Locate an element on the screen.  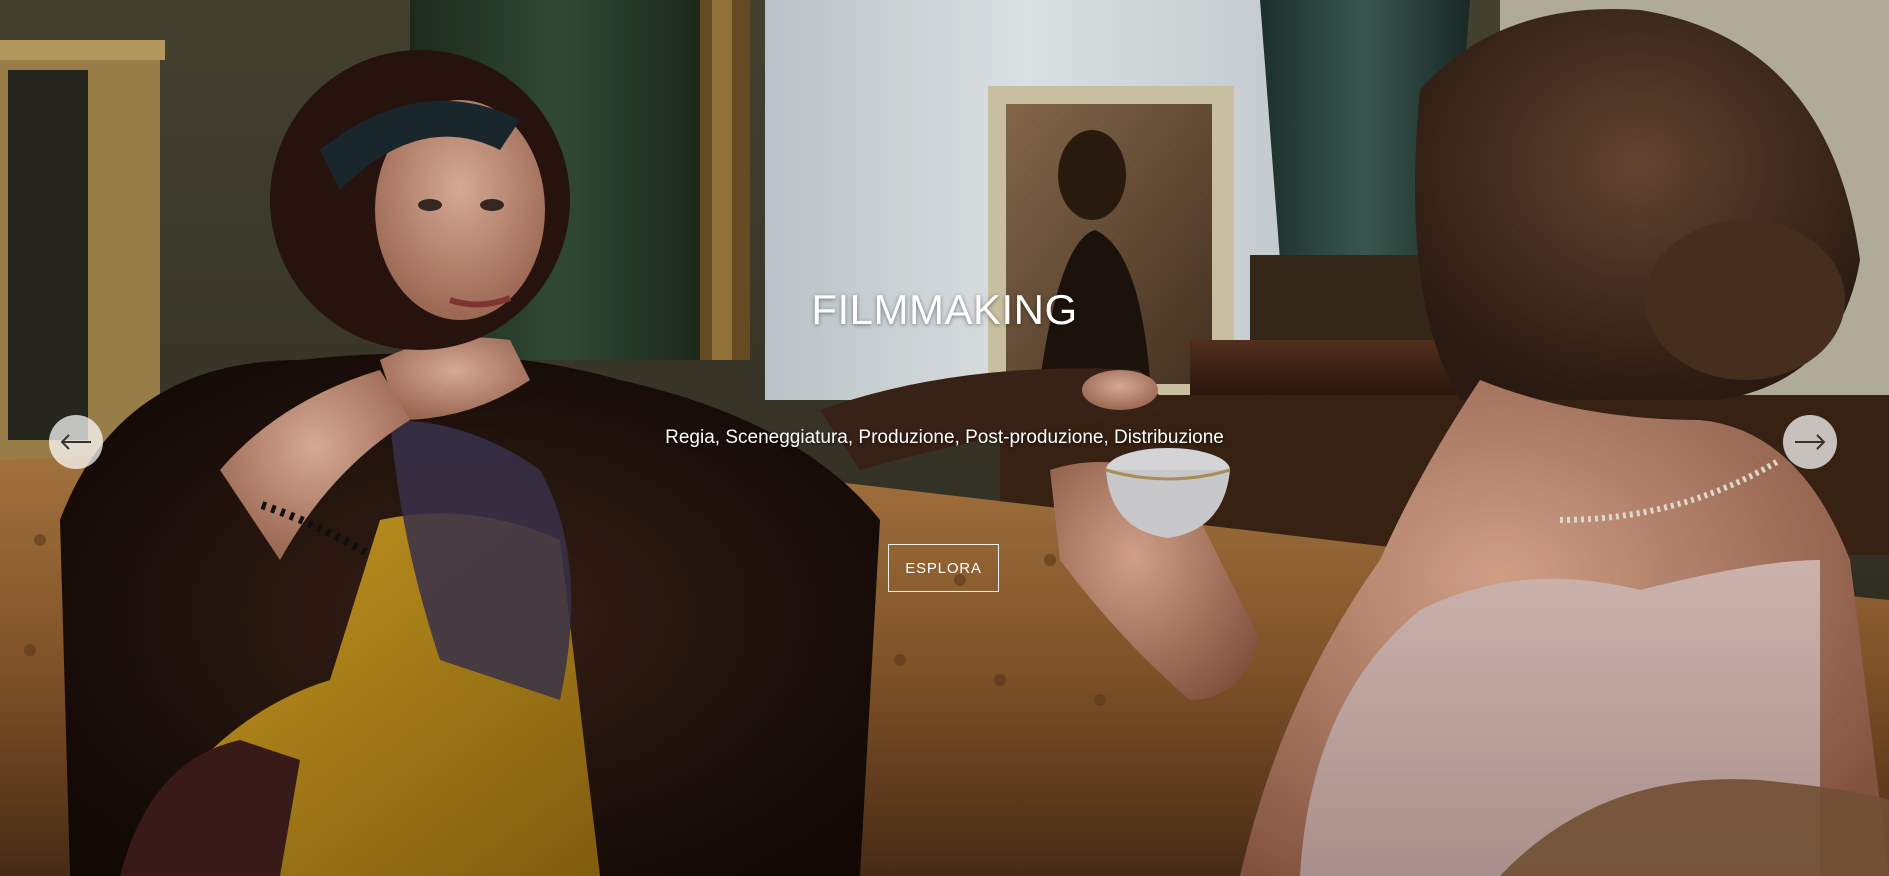
slider-next-button is located at coordinates (1810, 442).